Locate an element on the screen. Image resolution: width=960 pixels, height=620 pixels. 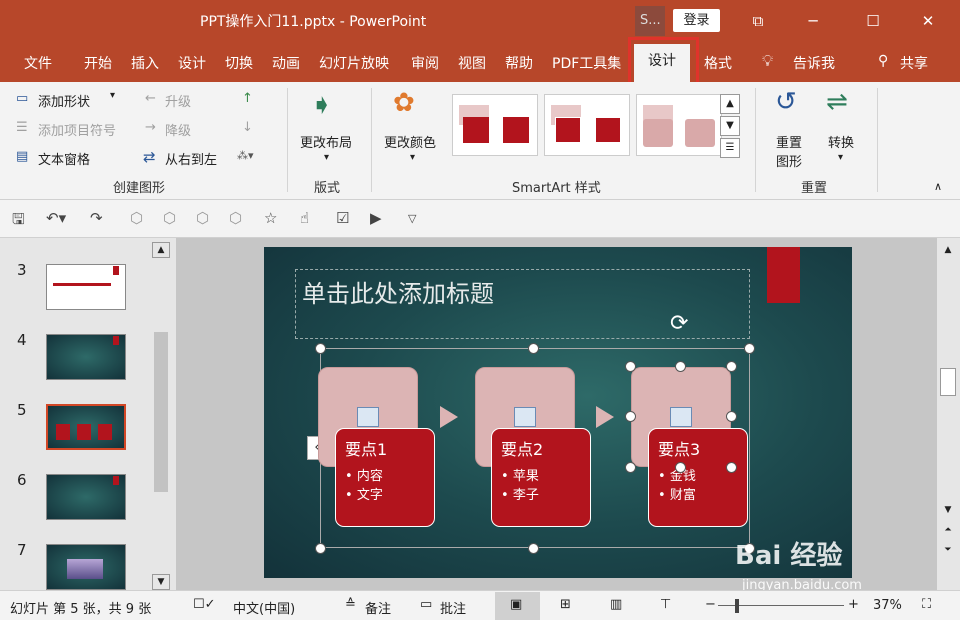
tab-design: 设计 is located at coordinates (192, 63).